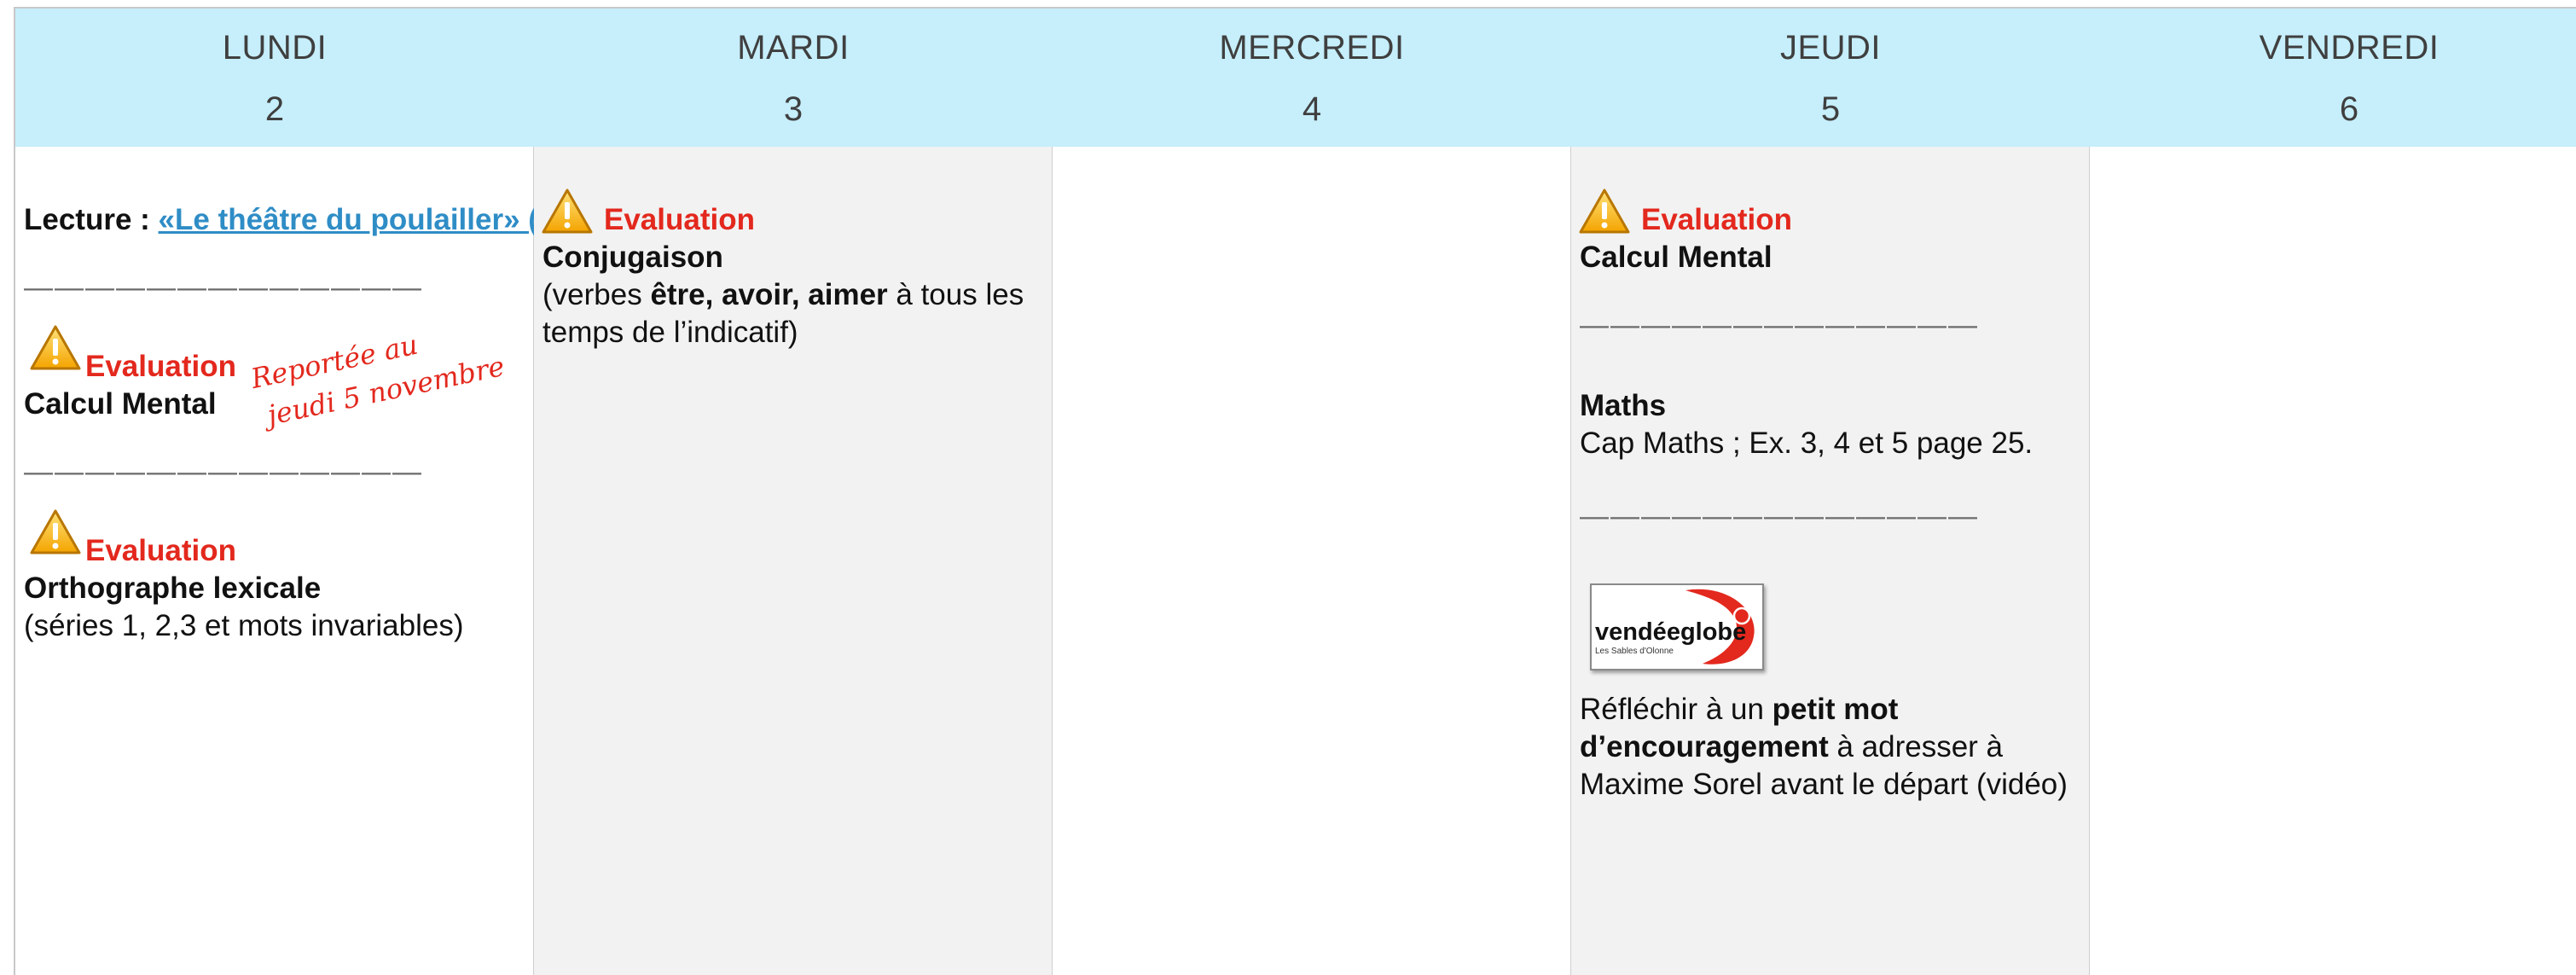 The height and width of the screenshot is (975, 2576). What do you see at coordinates (274, 109) in the screenshot?
I see `day-number: 2` at bounding box center [274, 109].